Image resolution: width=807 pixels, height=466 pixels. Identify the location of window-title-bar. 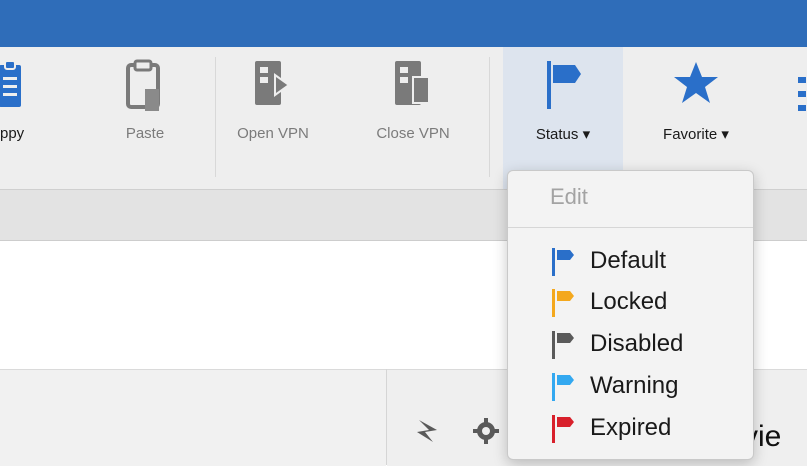
(403, 23).